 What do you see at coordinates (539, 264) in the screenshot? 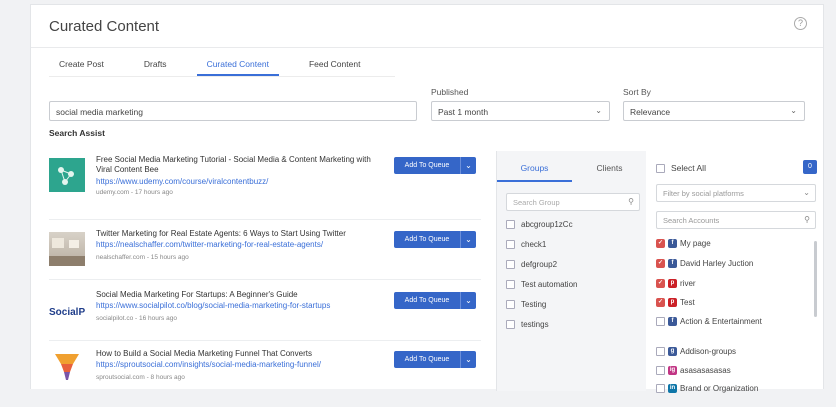
I see `group-label: defgroup2` at bounding box center [539, 264].